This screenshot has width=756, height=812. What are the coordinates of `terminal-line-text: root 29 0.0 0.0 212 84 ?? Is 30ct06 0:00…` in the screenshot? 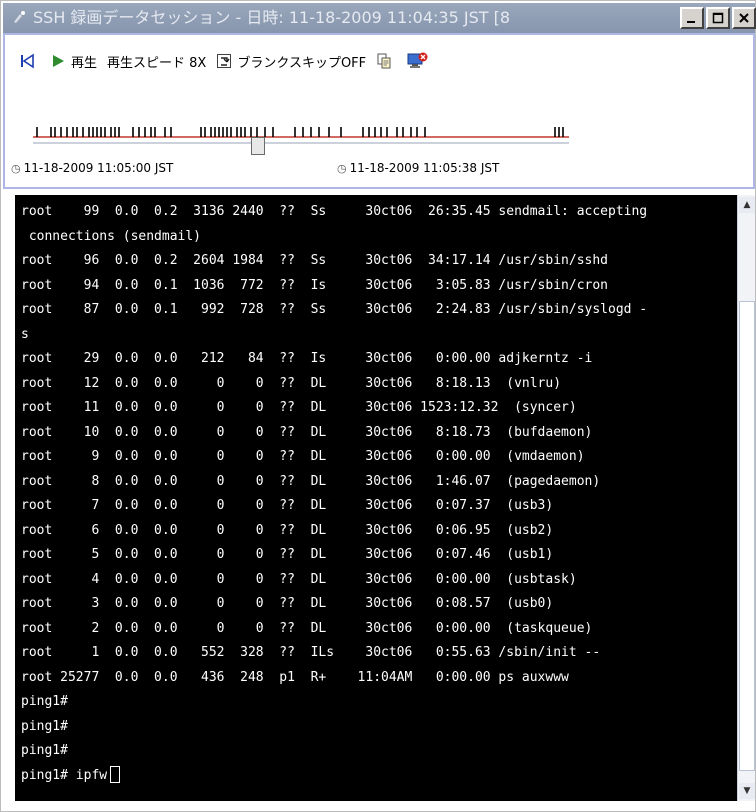 It's located at (307, 358).